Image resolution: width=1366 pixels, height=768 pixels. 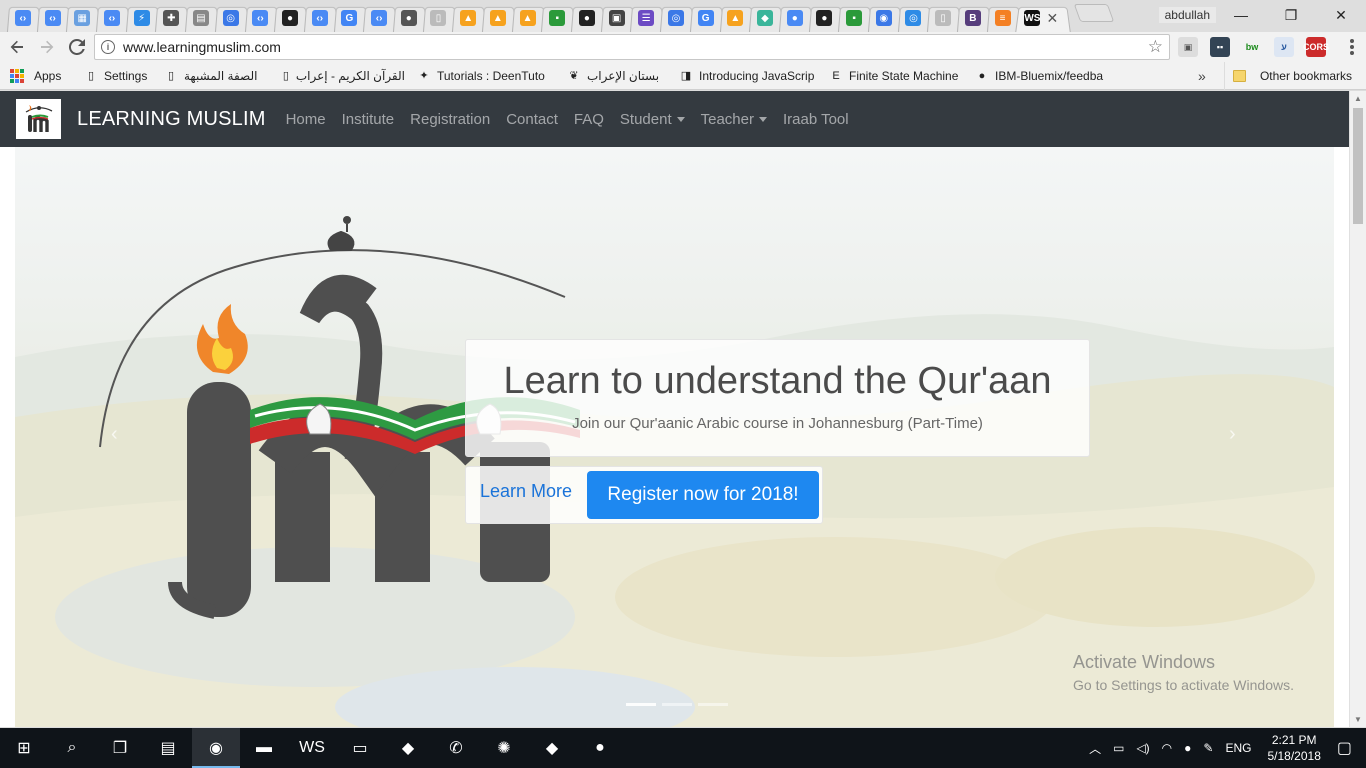 What do you see at coordinates (1241, 15) in the screenshot?
I see `minimize-button: —` at bounding box center [1241, 15].